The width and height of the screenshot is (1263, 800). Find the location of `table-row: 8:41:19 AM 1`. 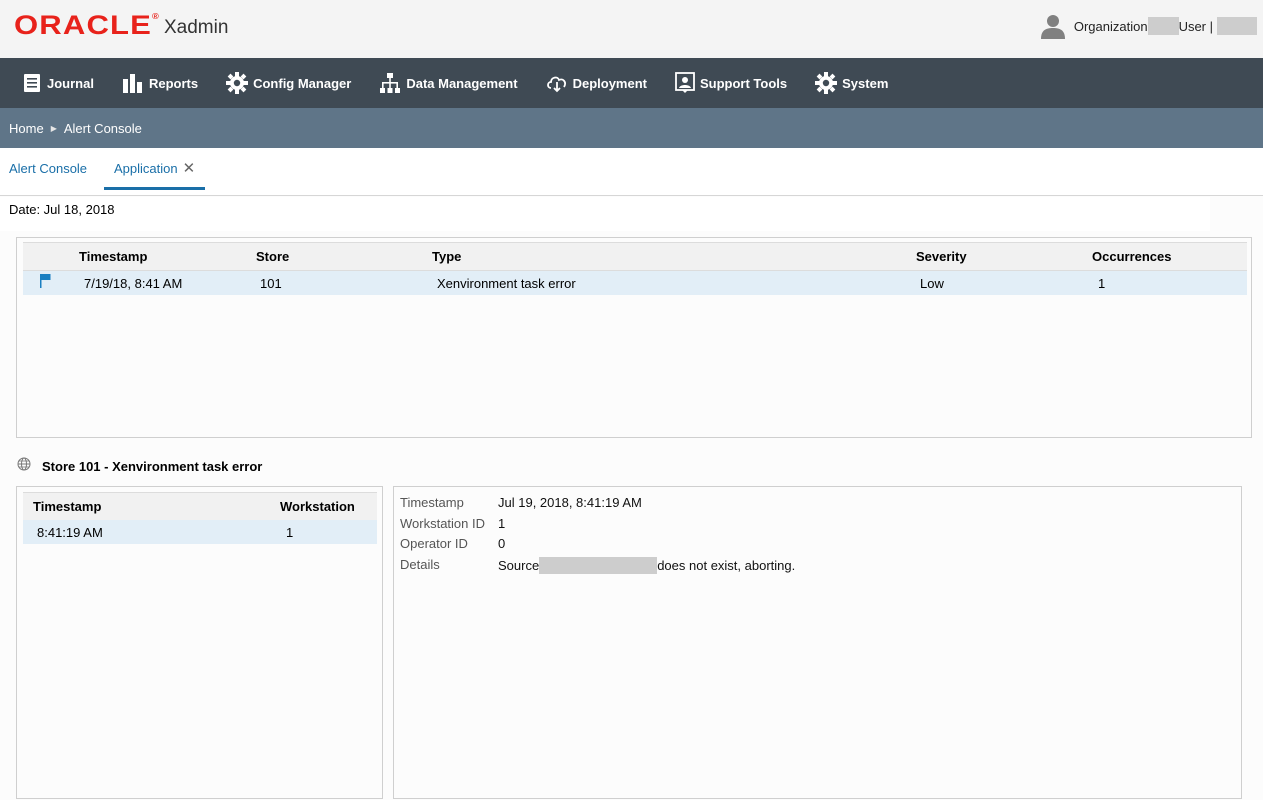

table-row: 8:41:19 AM 1 is located at coordinates (200, 532).